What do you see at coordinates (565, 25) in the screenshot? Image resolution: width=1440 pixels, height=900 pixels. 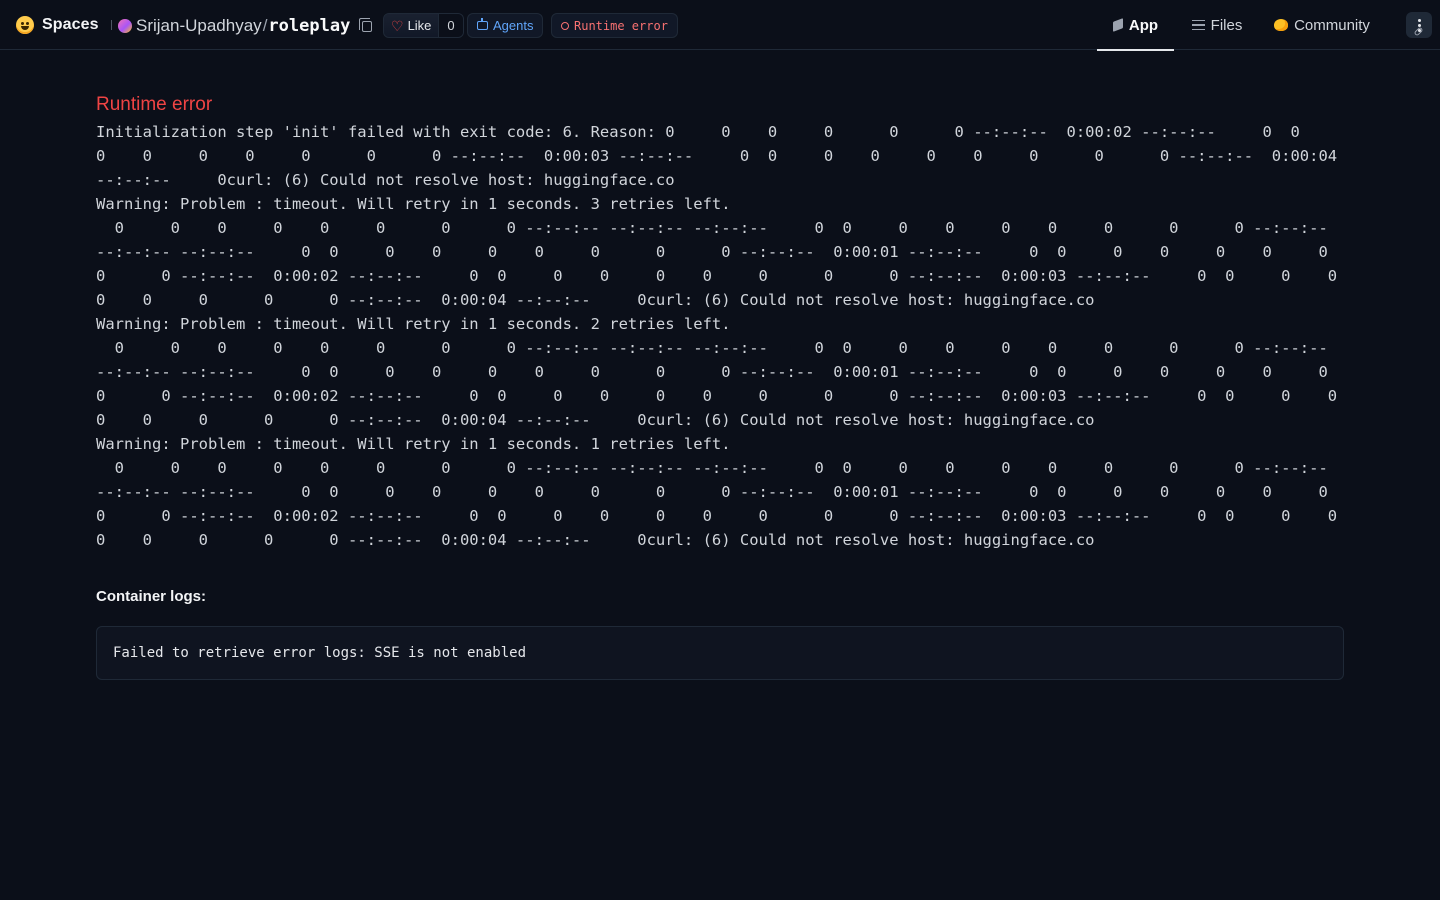 I see `error-circle-icon` at bounding box center [565, 25].